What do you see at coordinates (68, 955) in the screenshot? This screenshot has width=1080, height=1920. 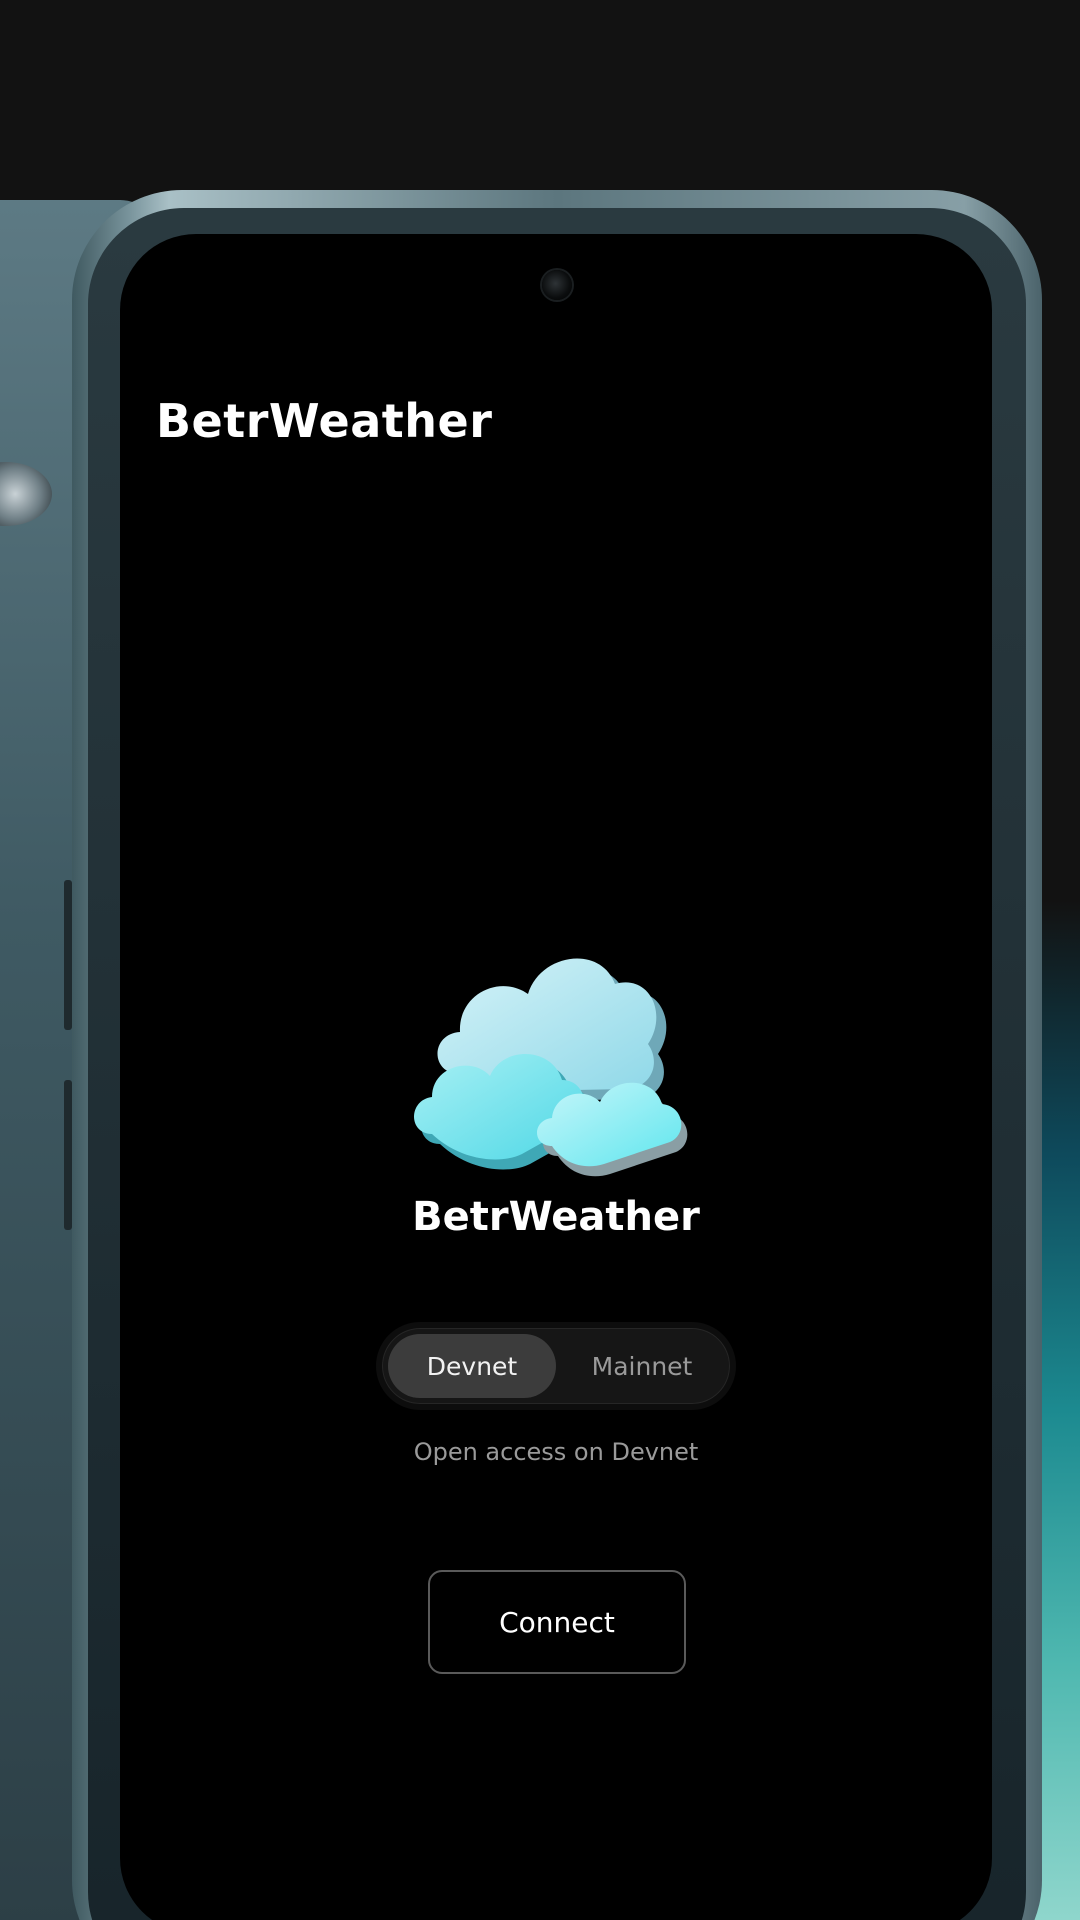 I see `volume-button` at bounding box center [68, 955].